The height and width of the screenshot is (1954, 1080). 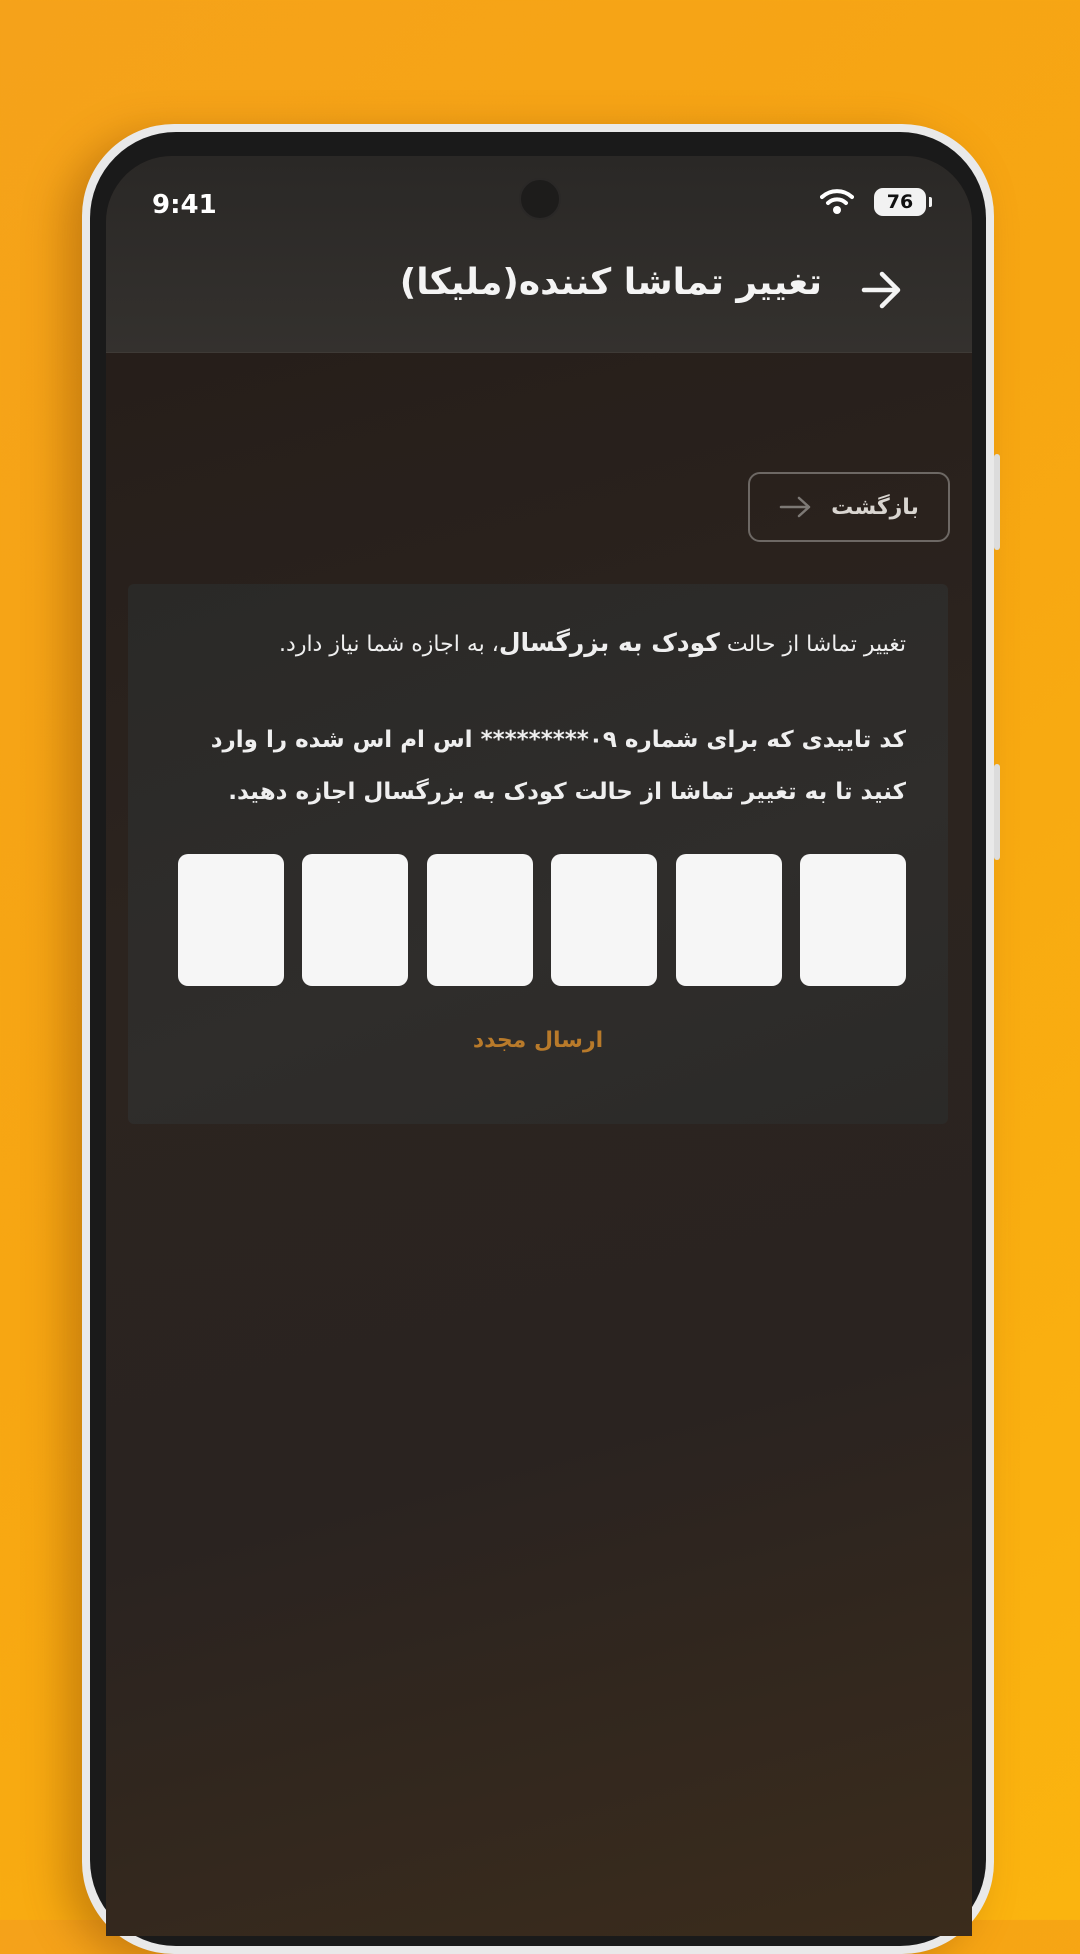 I want to click on wifi-icon, so click(x=837, y=201).